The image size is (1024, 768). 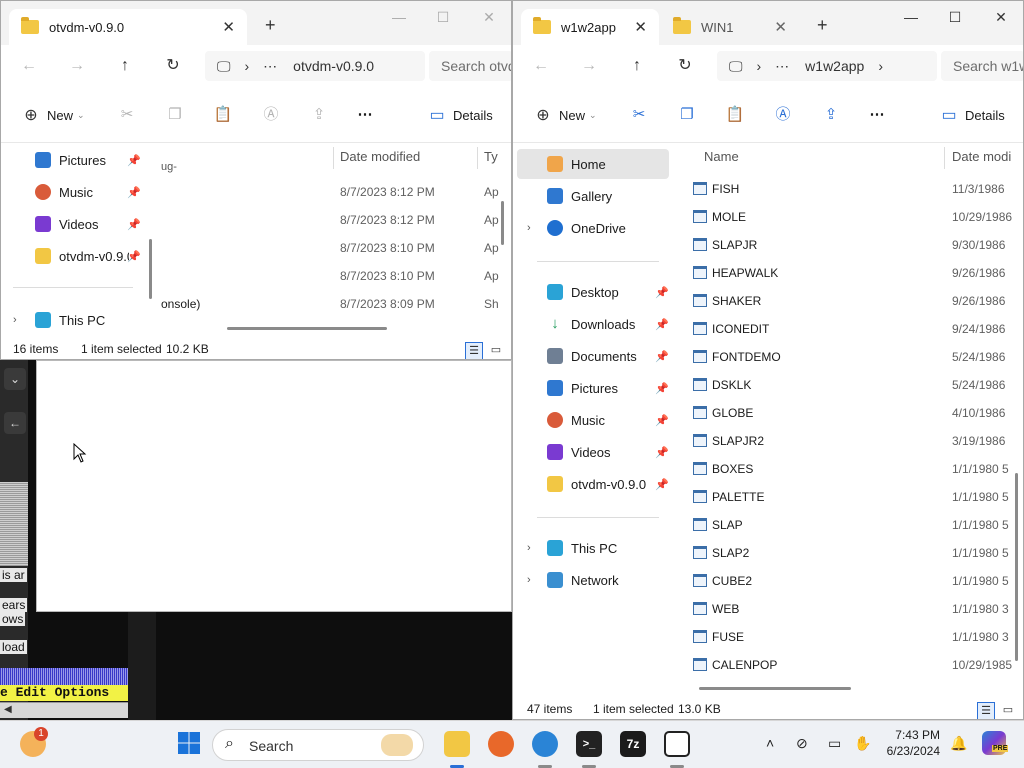 I want to click on nav-item-videos: Videos 📌, so click(x=593, y=452).